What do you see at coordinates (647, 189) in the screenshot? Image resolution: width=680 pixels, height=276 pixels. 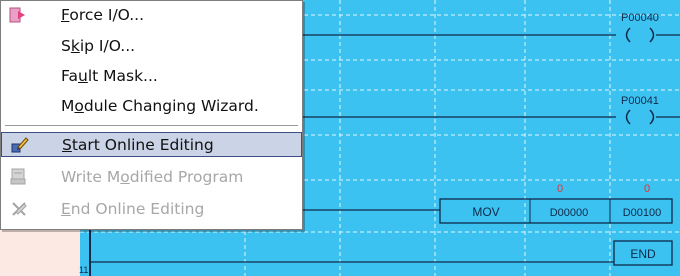 I see `destination-value: 0` at bounding box center [647, 189].